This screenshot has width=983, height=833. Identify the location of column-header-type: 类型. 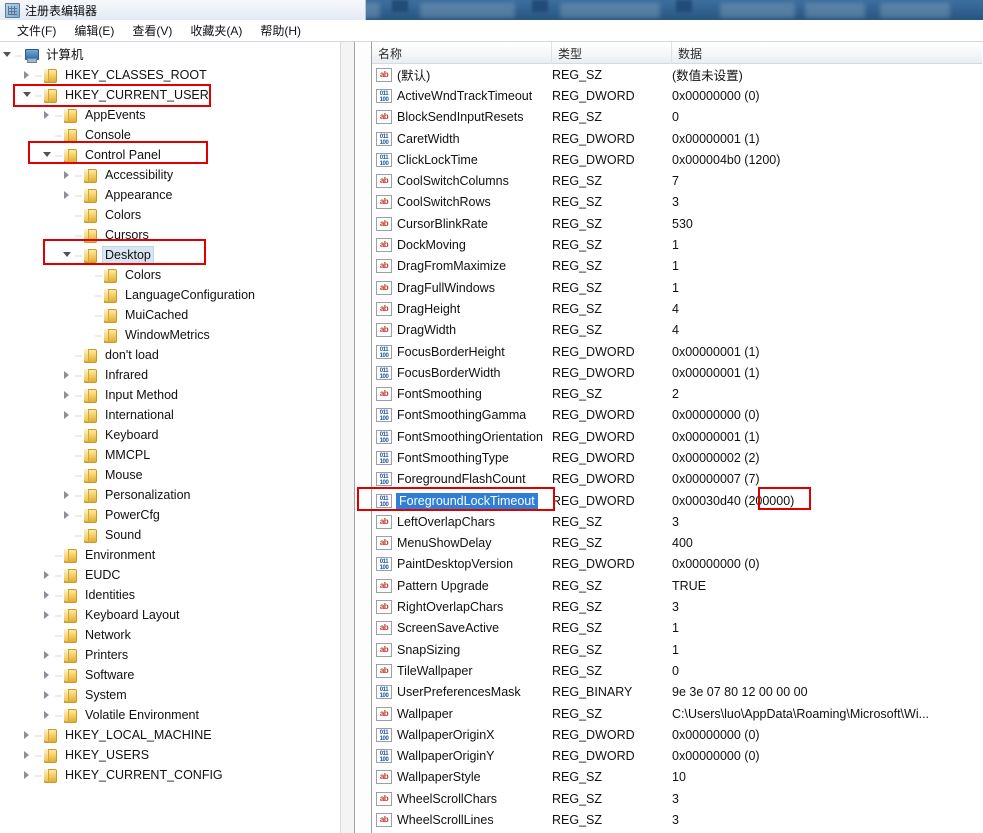
(612, 53).